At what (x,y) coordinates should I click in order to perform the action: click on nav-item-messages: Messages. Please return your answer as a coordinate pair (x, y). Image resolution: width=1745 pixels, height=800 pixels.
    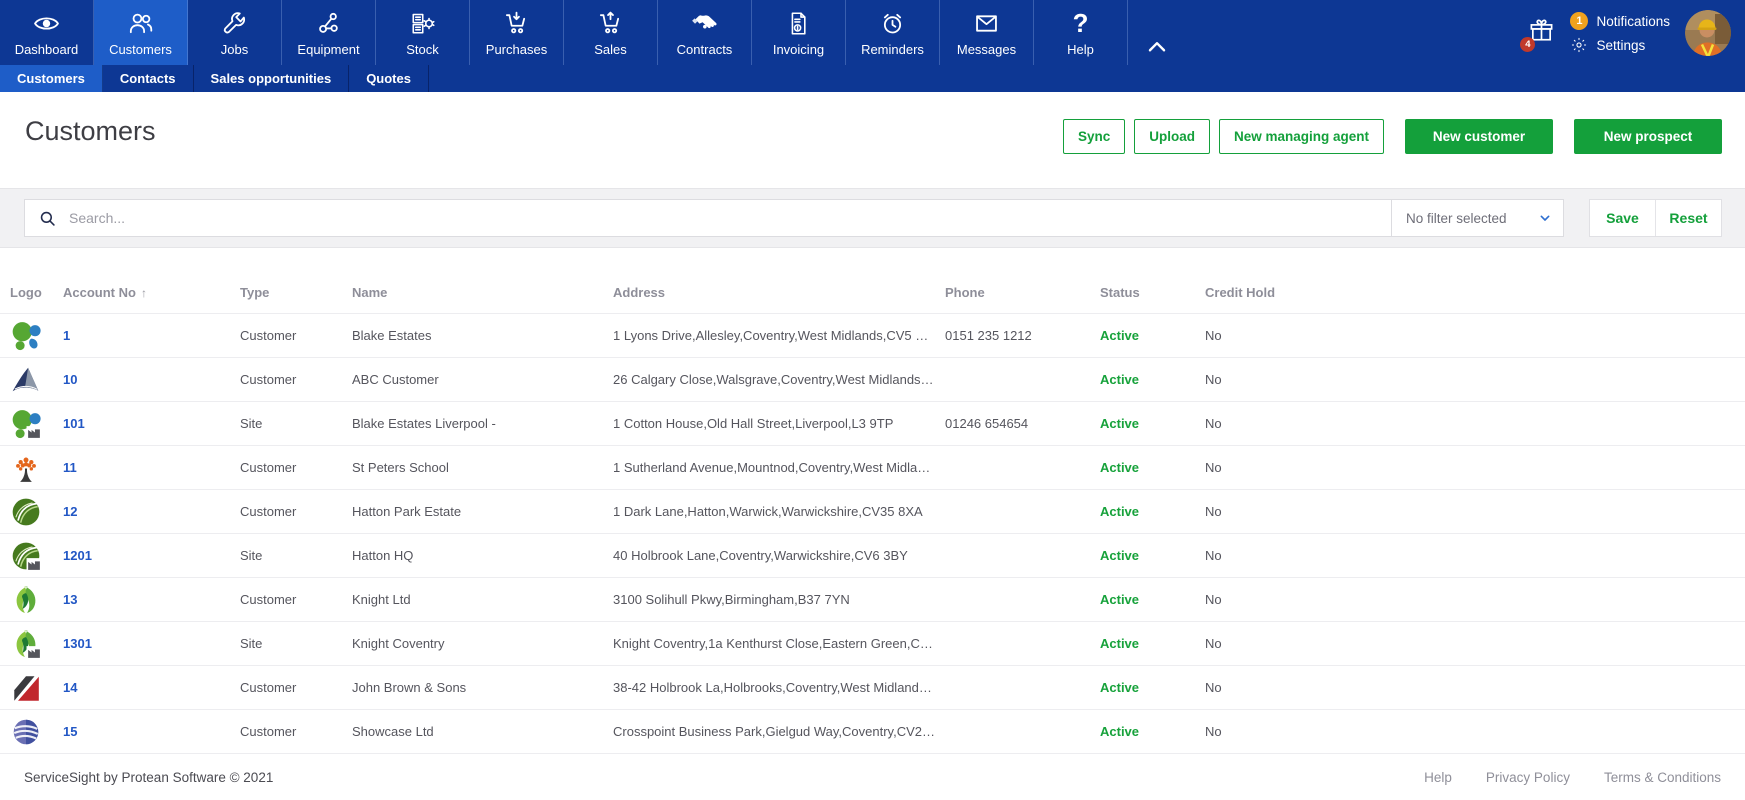
    Looking at the image, I should click on (987, 32).